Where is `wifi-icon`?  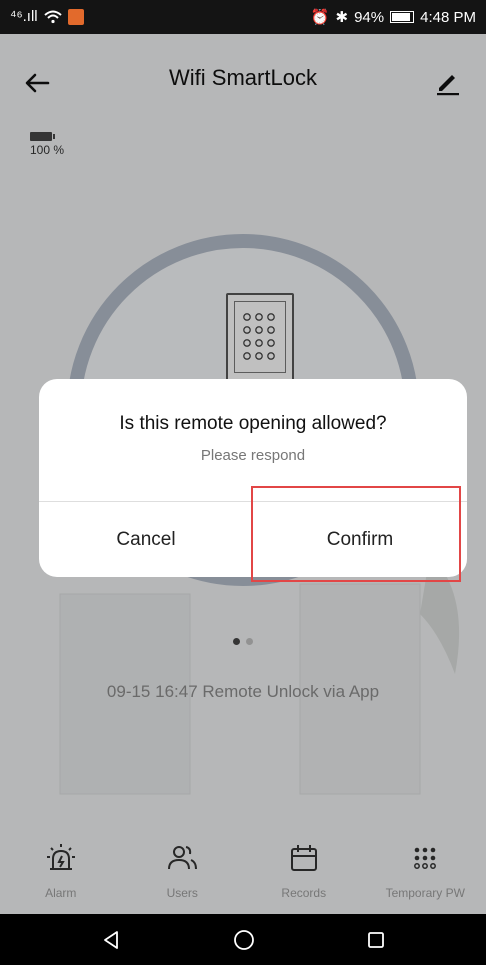
wifi-icon is located at coordinates (52, 16).